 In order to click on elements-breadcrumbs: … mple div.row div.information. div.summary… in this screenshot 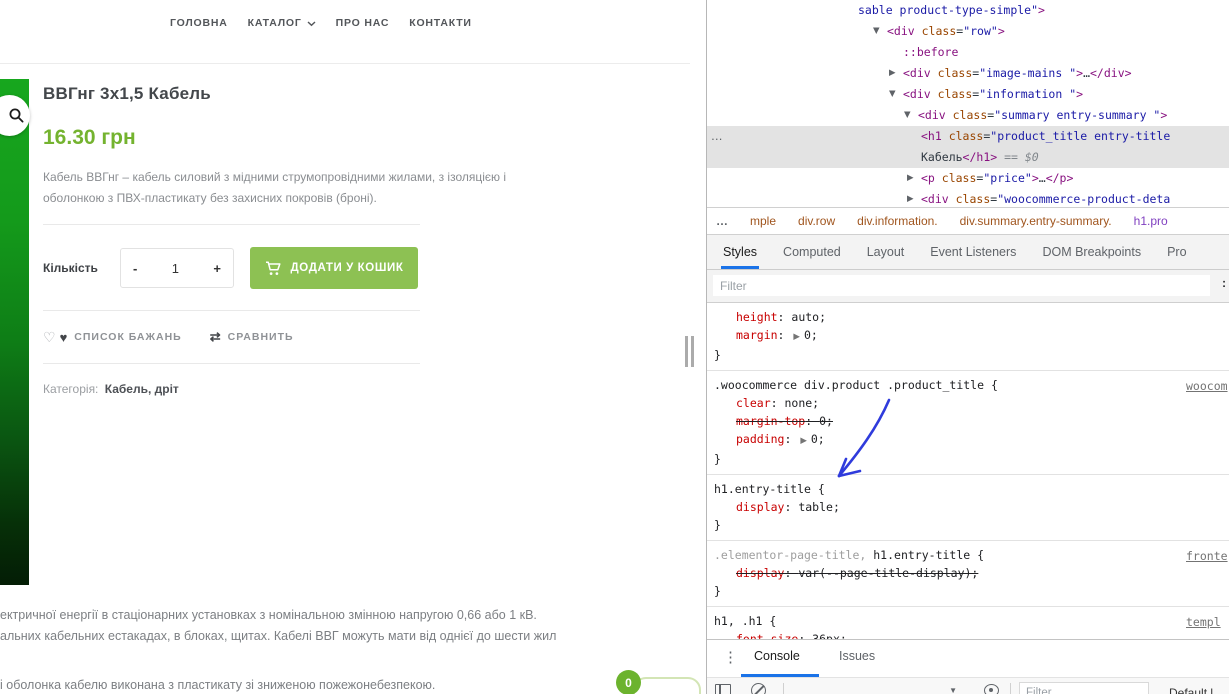, I will do `click(968, 221)`.